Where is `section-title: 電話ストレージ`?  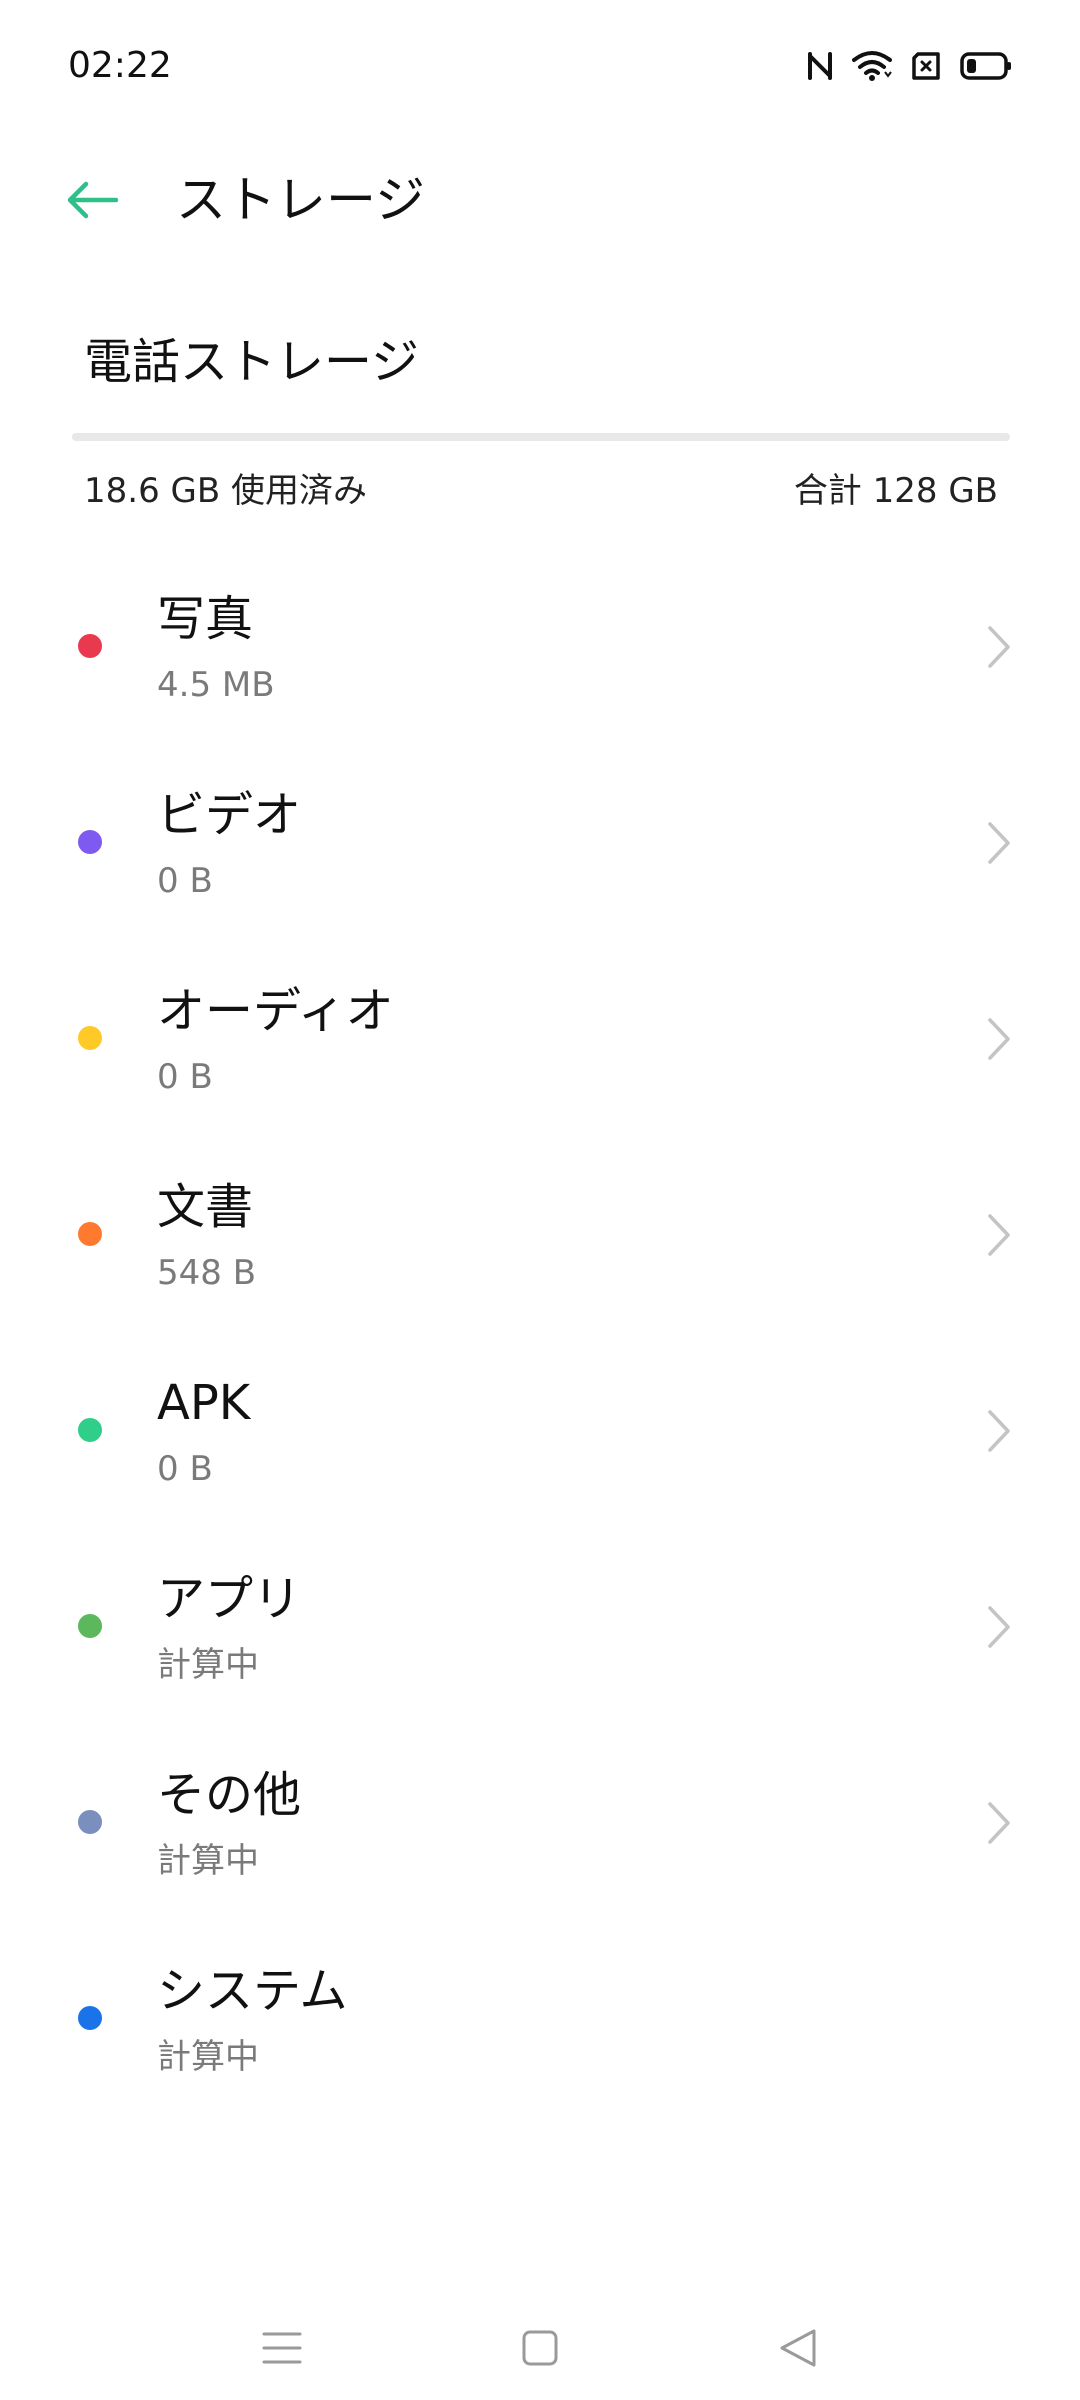
section-title: 電話ストレージ is located at coordinates (252, 362).